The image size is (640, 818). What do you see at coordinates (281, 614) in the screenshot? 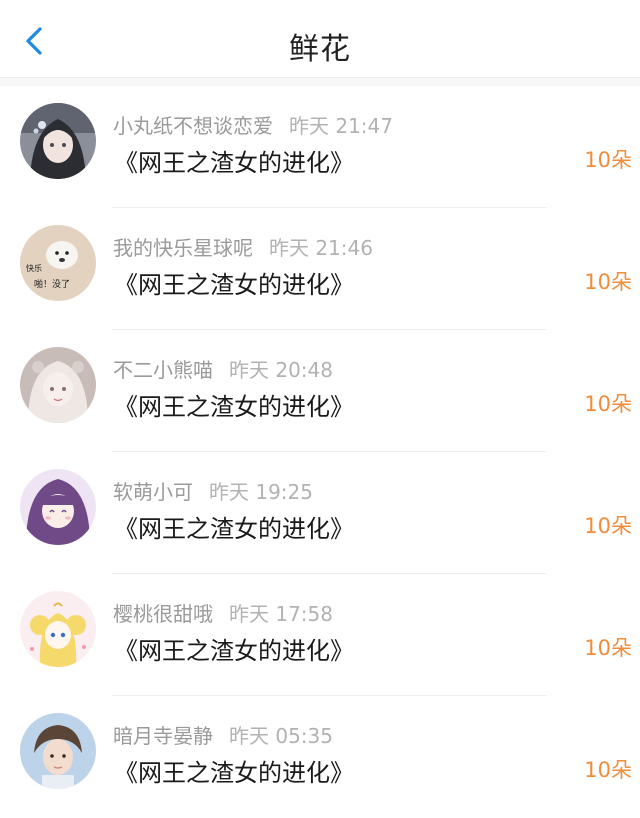
I see `gift-time: 昨天 17:58` at bounding box center [281, 614].